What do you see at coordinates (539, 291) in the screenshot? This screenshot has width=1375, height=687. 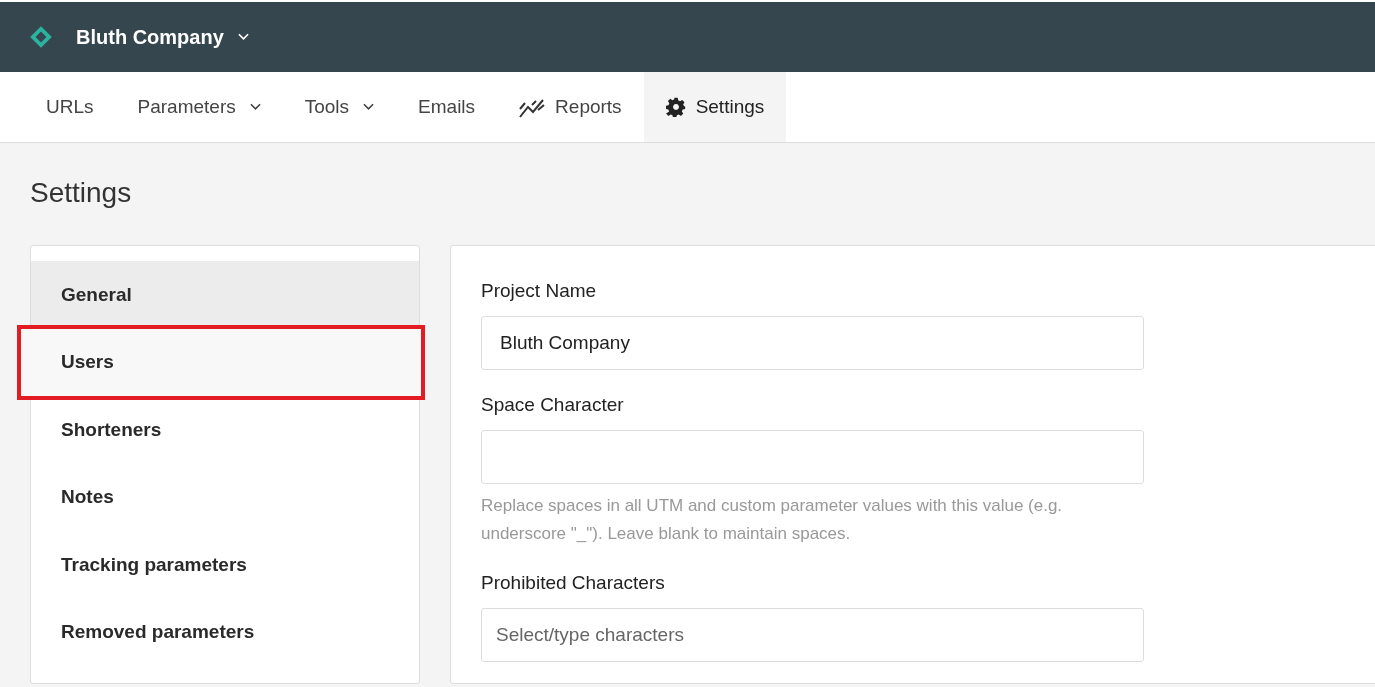 I see `field-label: Project Name` at bounding box center [539, 291].